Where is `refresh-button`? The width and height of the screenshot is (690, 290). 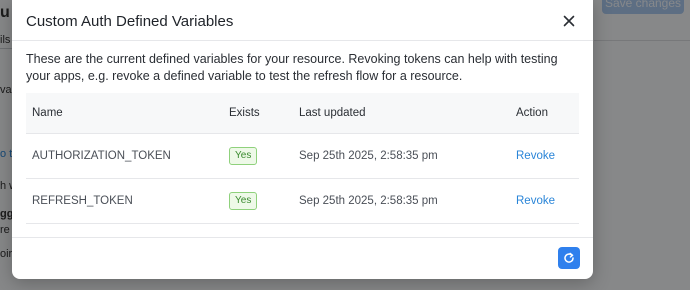
refresh-button is located at coordinates (569, 258).